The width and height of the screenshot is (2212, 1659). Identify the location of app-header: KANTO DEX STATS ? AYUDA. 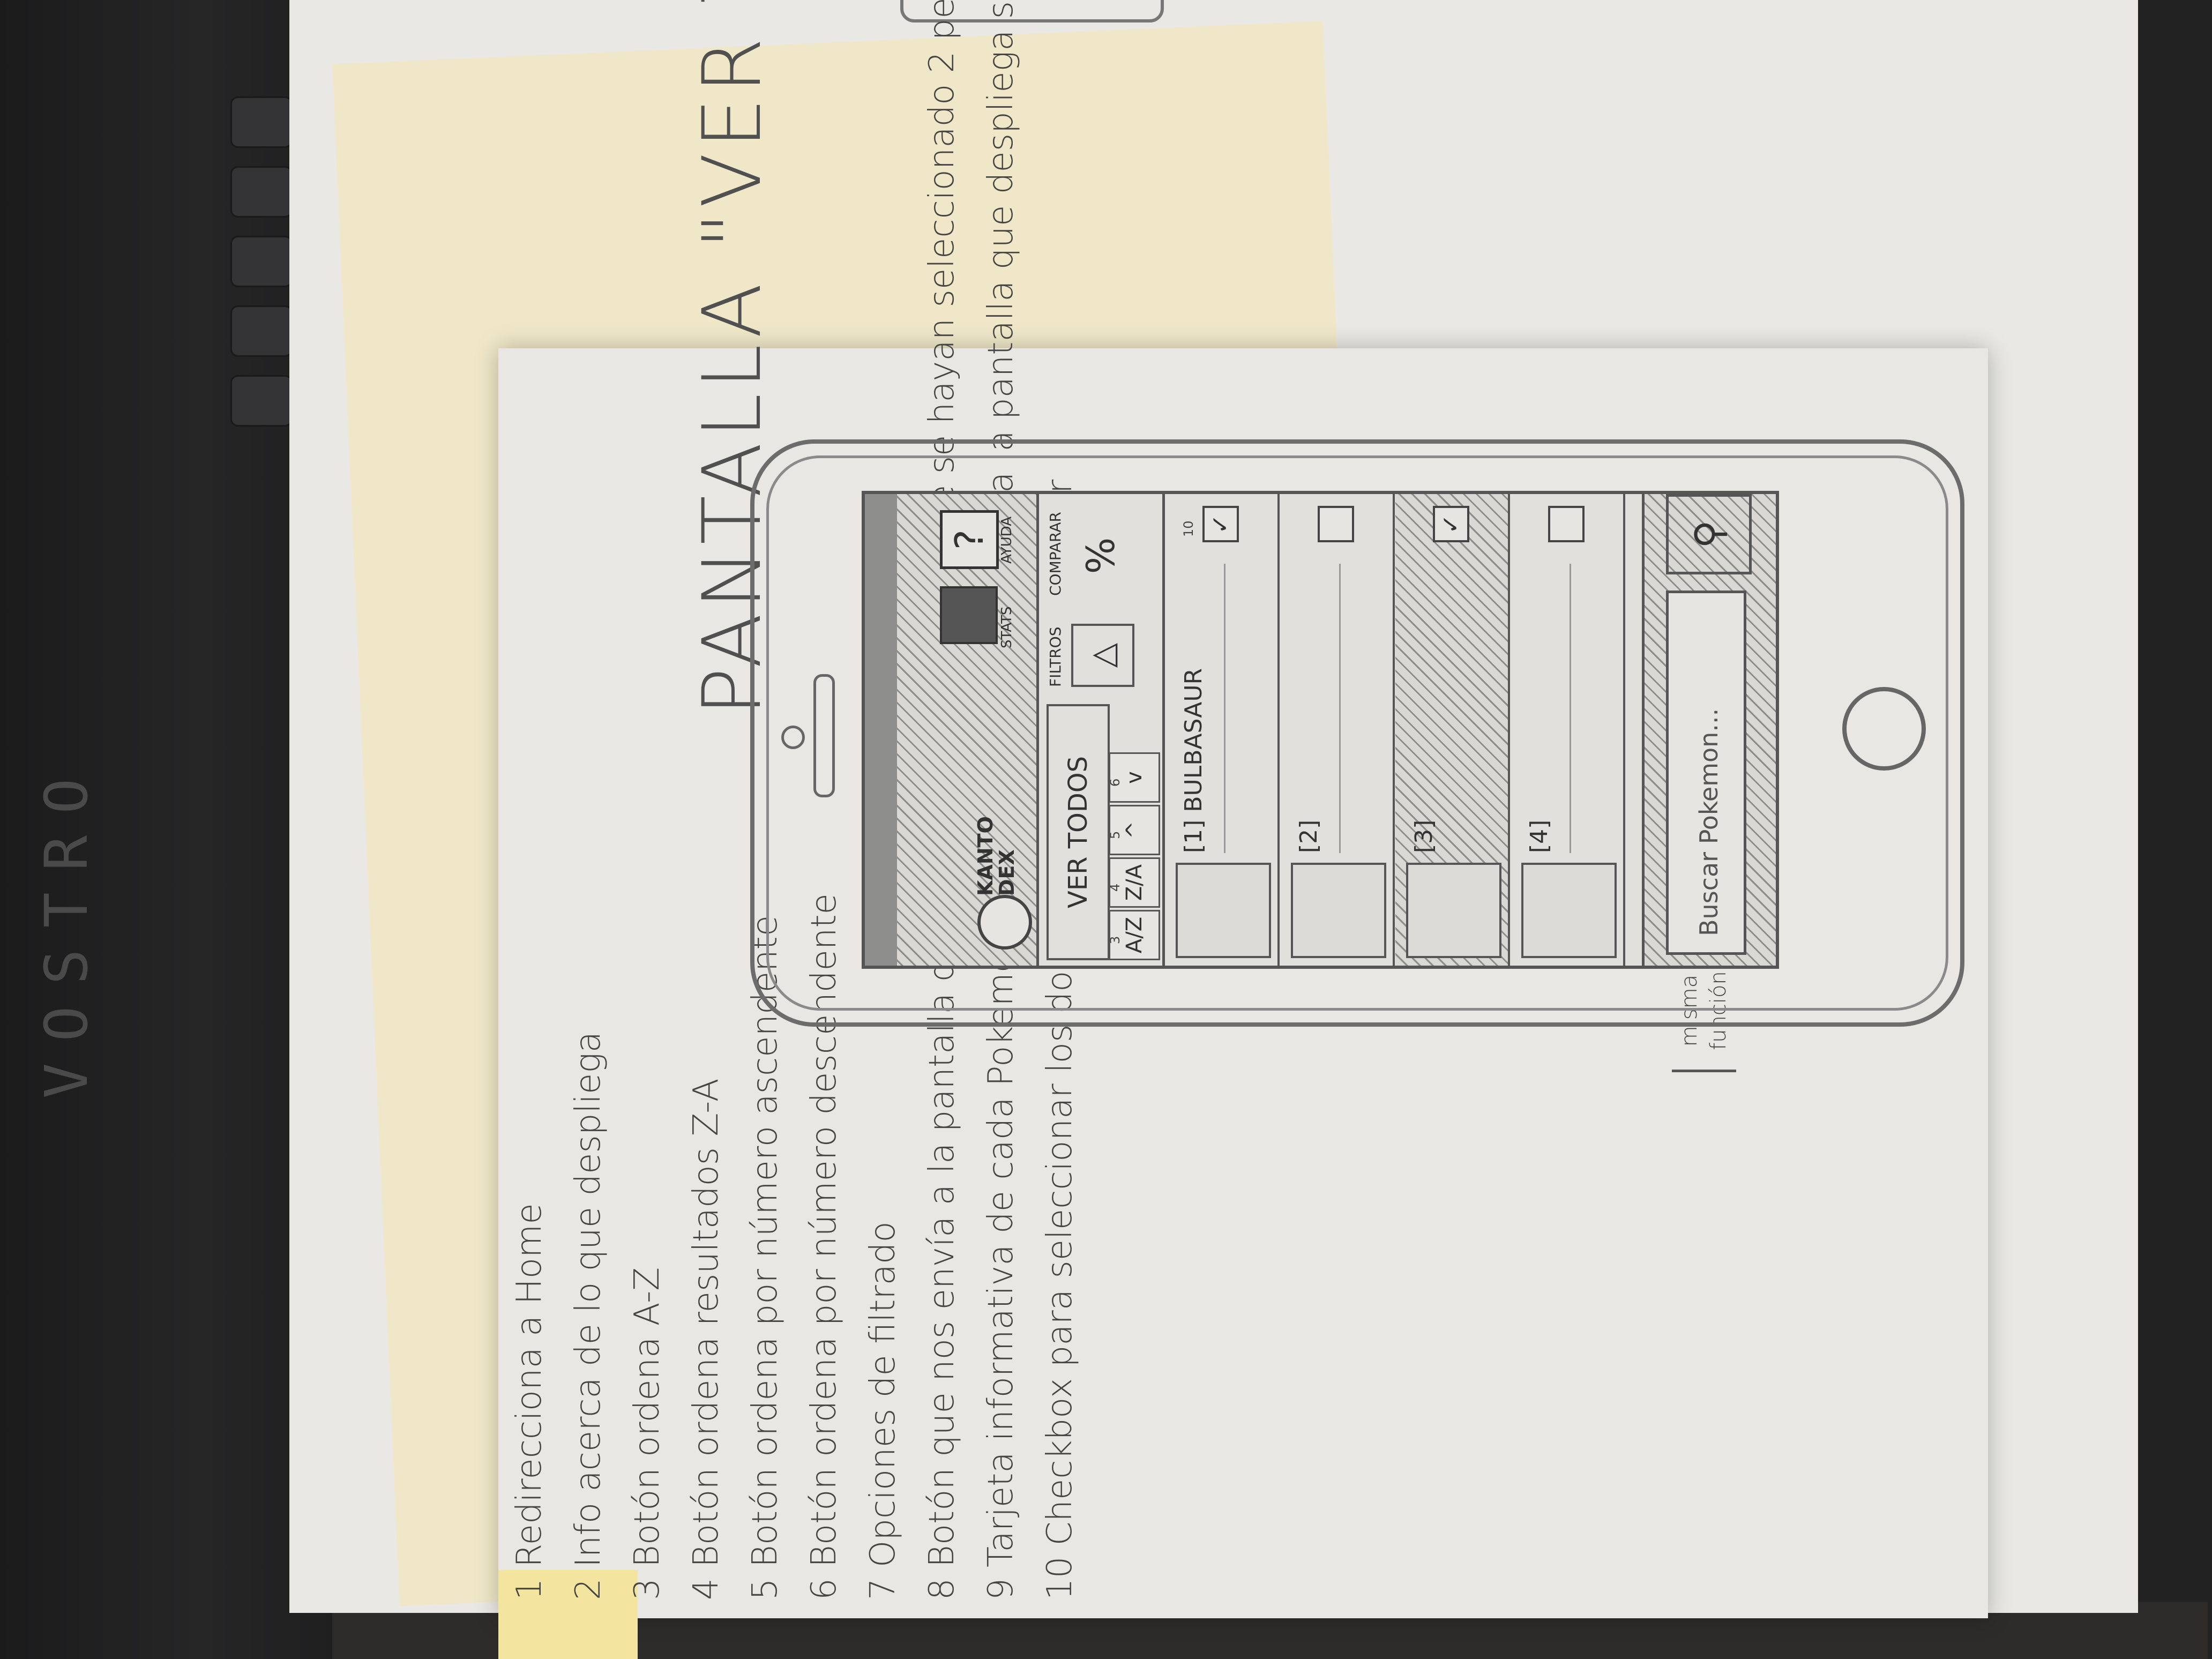
(952, 730).